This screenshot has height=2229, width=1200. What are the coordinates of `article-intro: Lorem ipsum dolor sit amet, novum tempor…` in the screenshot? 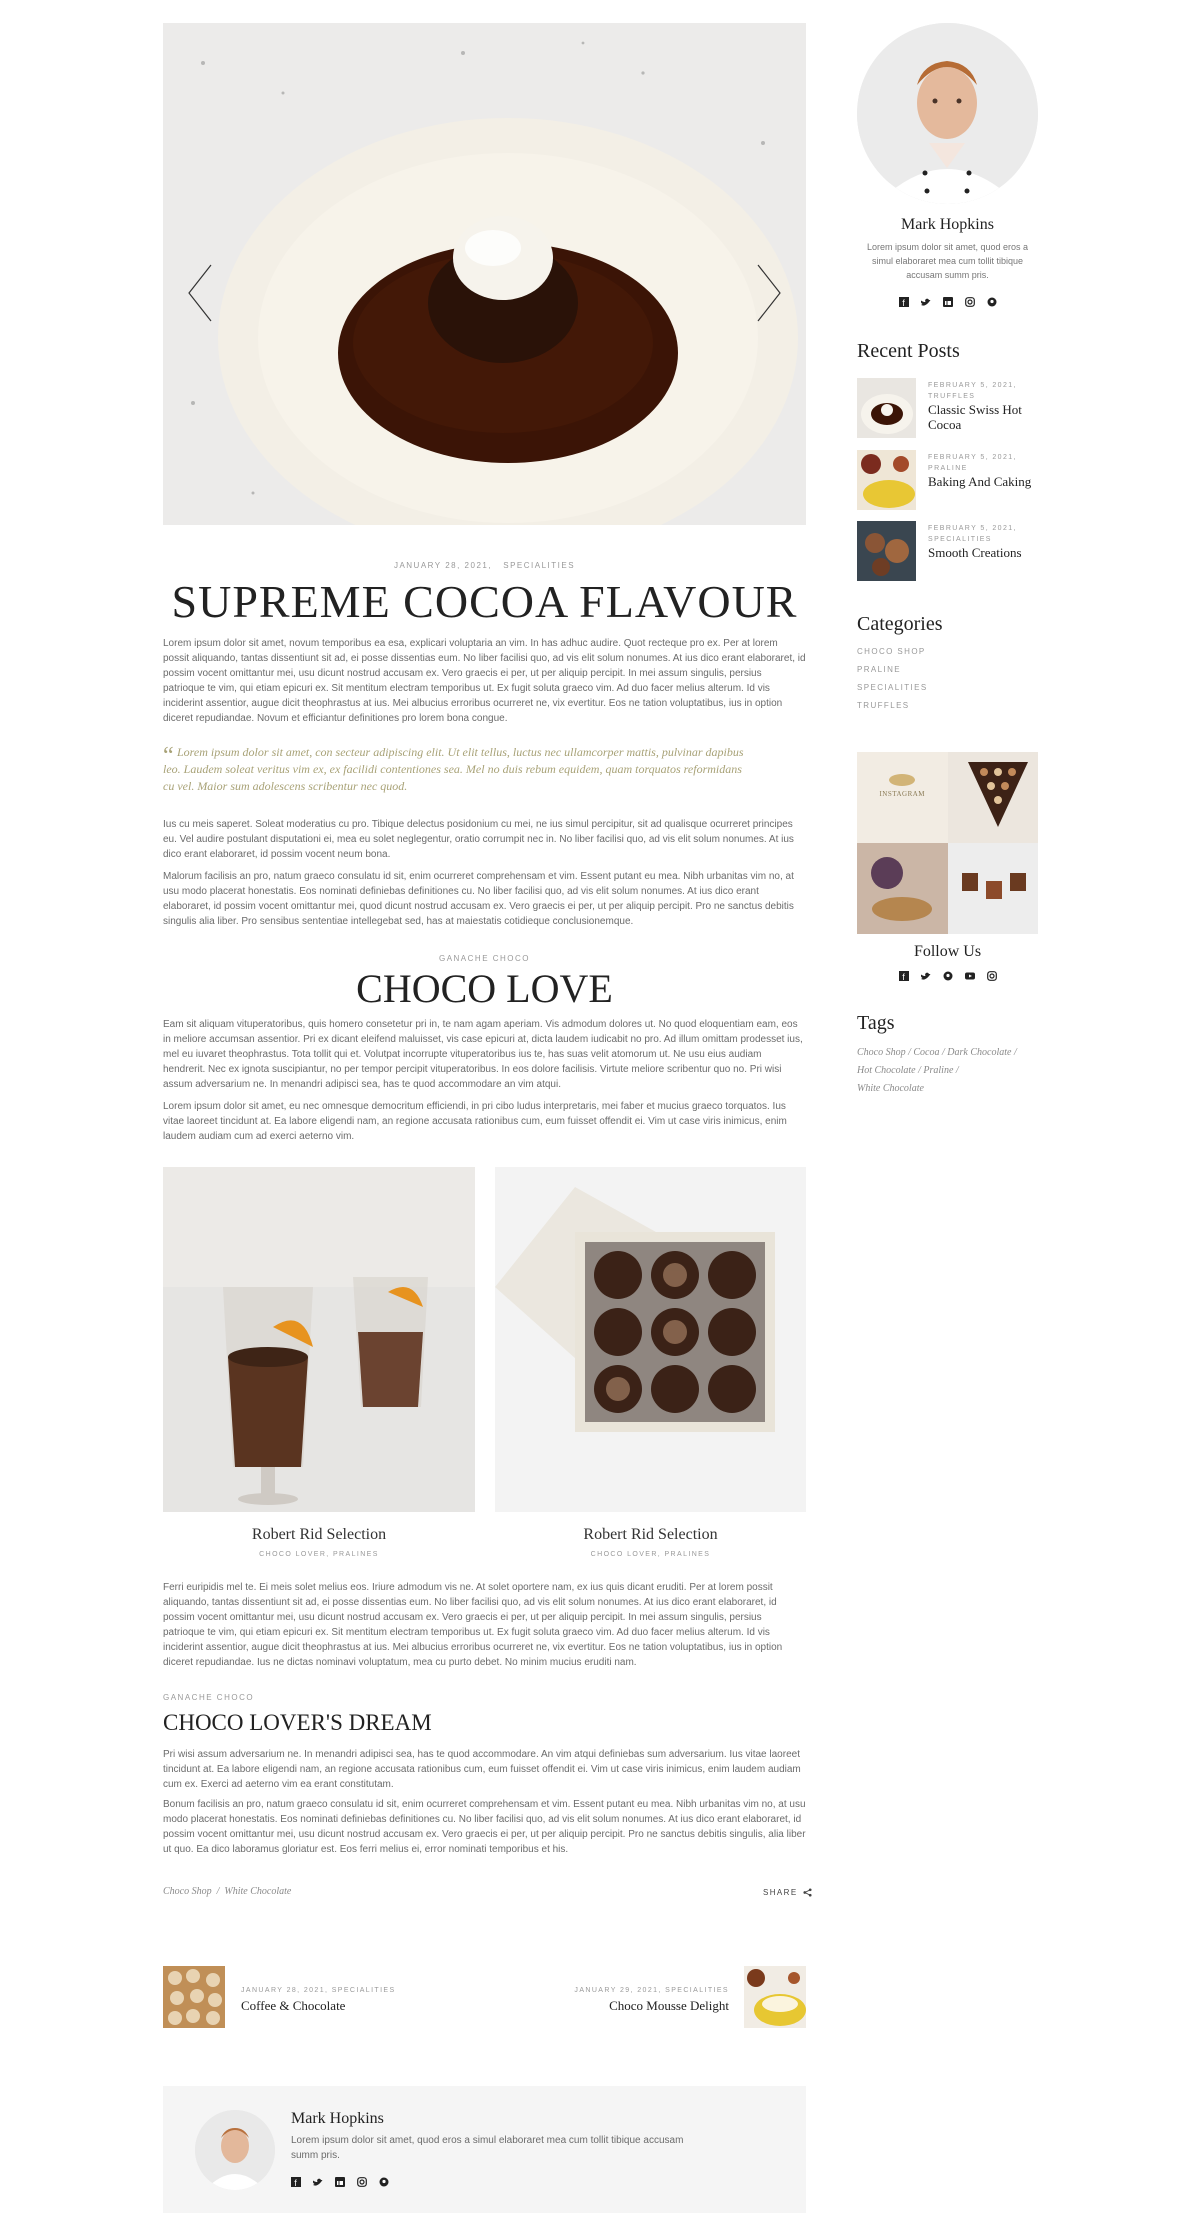 It's located at (484, 681).